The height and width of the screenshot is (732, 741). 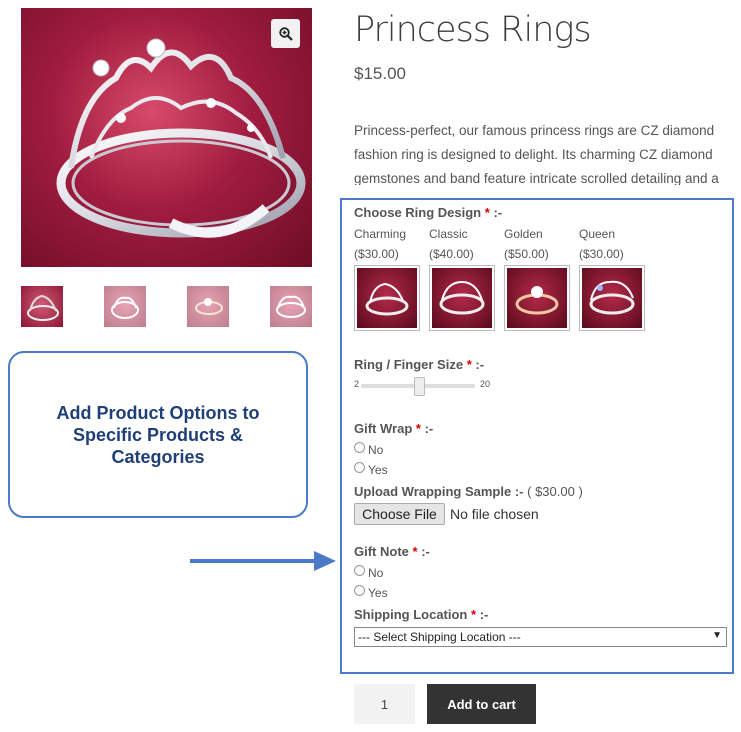 I want to click on design-option-name-2: Classic, so click(x=448, y=234).